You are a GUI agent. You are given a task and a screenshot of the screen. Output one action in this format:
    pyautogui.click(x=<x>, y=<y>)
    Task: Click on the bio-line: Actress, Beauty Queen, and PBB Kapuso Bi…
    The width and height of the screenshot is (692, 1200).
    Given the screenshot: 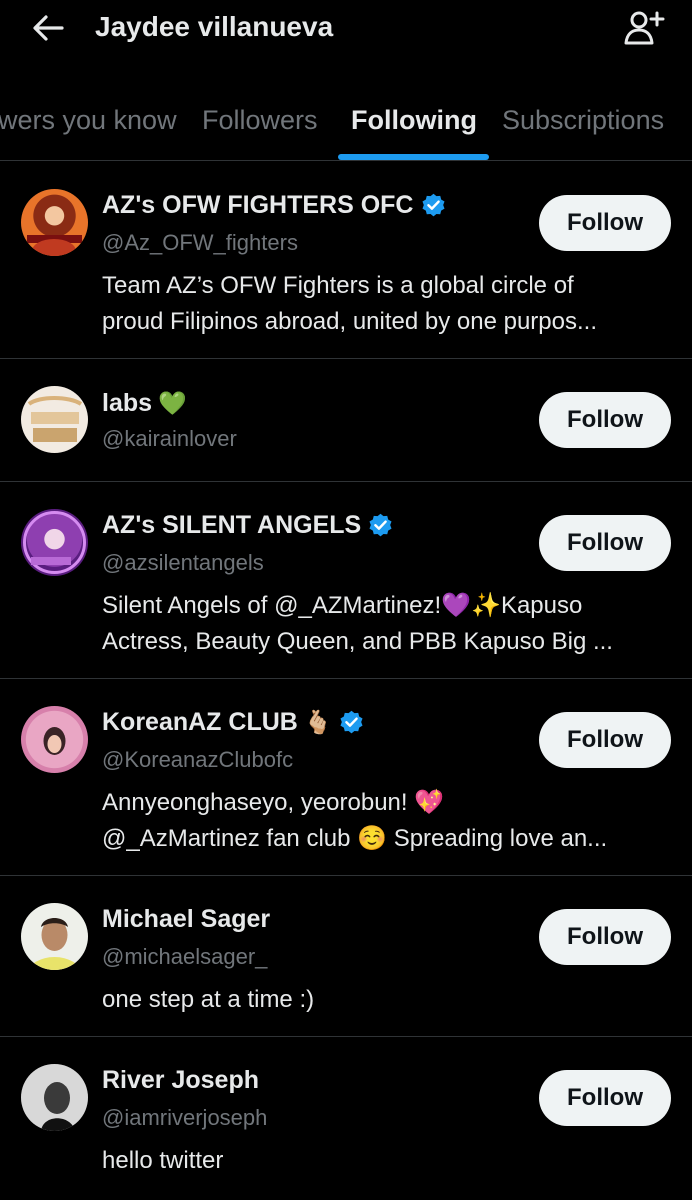 What is the action you would take?
    pyautogui.click(x=357, y=641)
    